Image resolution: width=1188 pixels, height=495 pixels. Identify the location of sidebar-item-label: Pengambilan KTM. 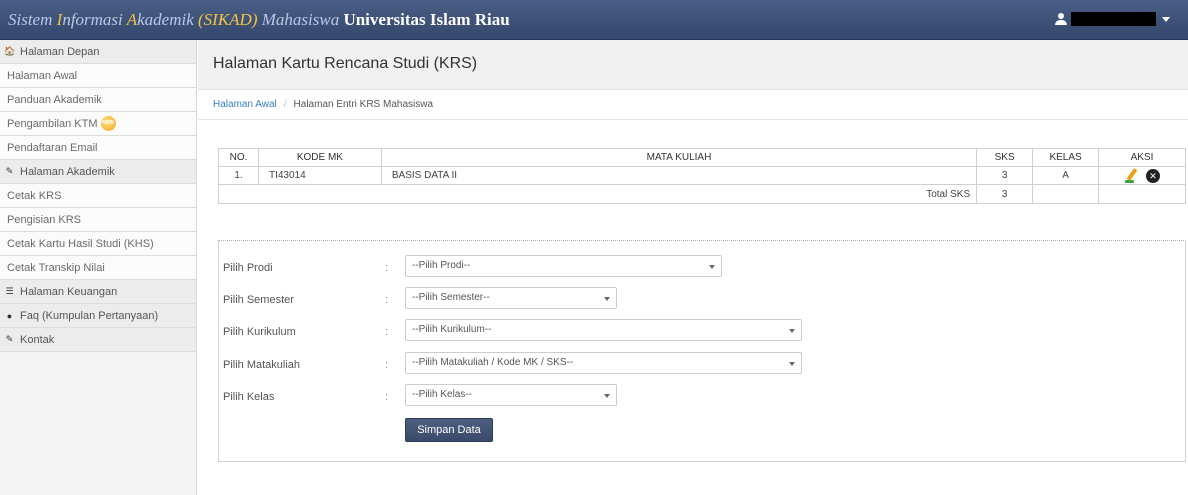
(52, 123).